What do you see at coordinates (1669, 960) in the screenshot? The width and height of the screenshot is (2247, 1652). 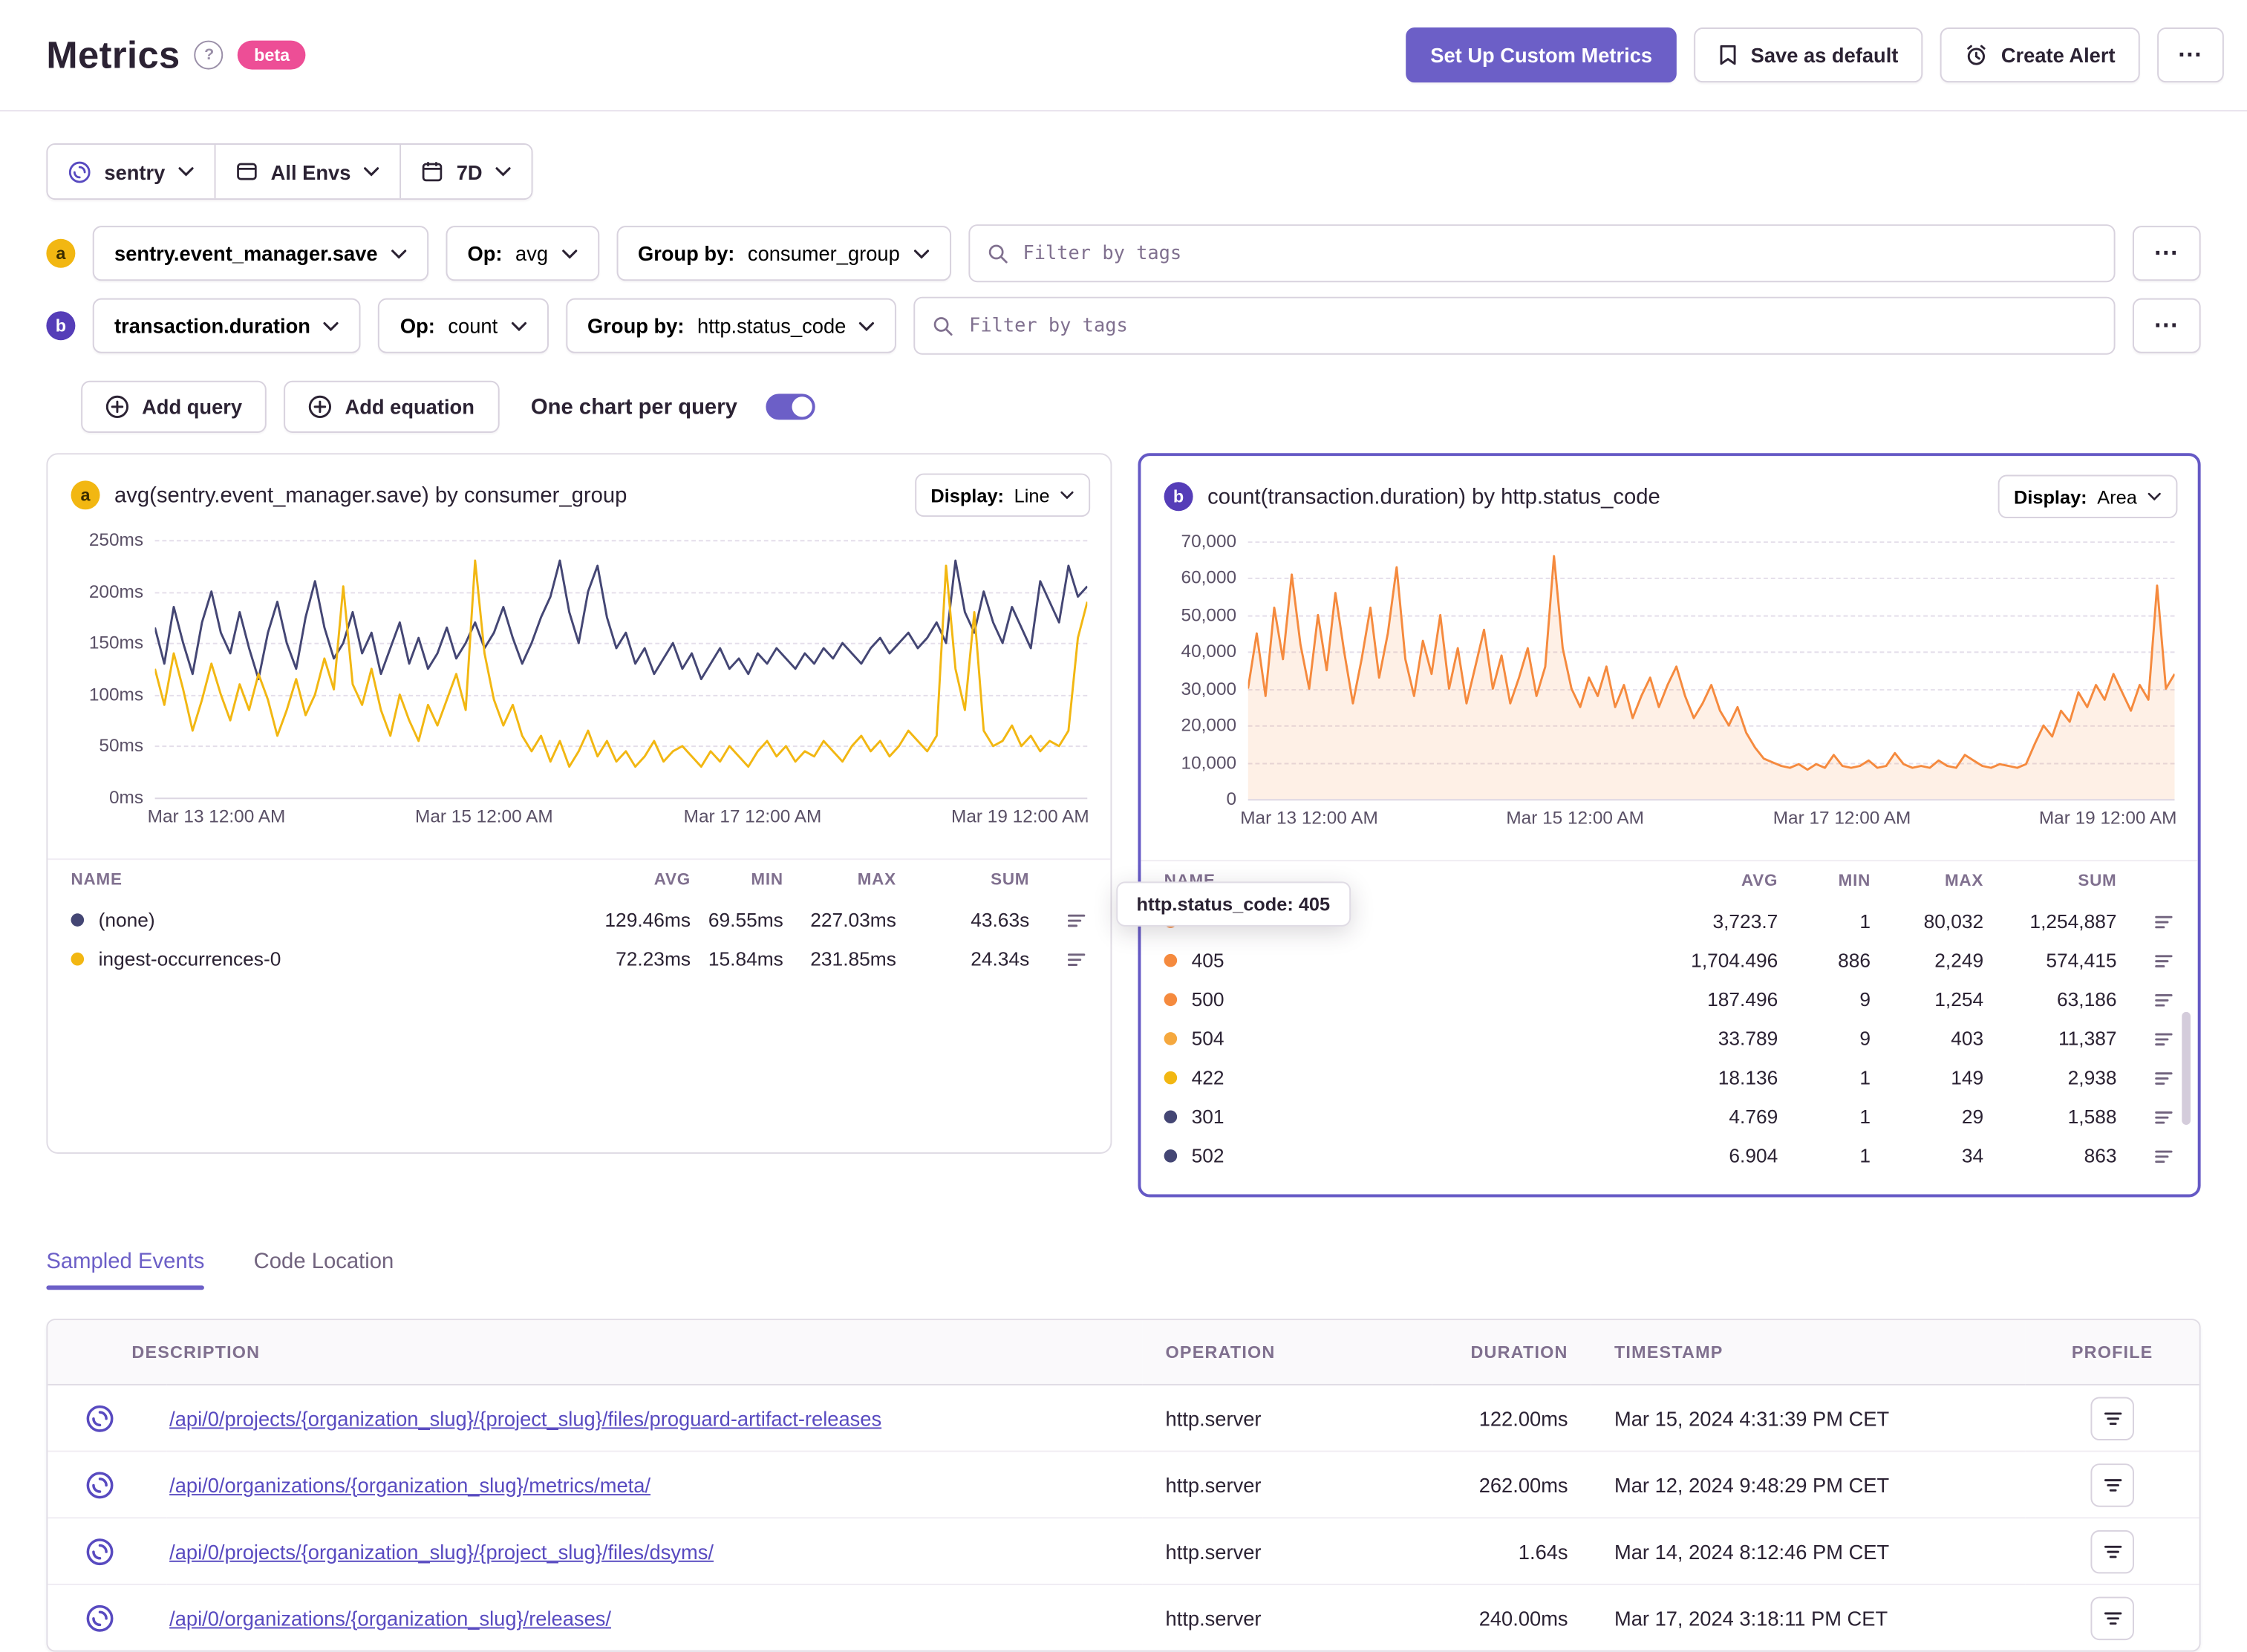 I see `summary-row: 405 1,704.496 886 2,249 574,415` at bounding box center [1669, 960].